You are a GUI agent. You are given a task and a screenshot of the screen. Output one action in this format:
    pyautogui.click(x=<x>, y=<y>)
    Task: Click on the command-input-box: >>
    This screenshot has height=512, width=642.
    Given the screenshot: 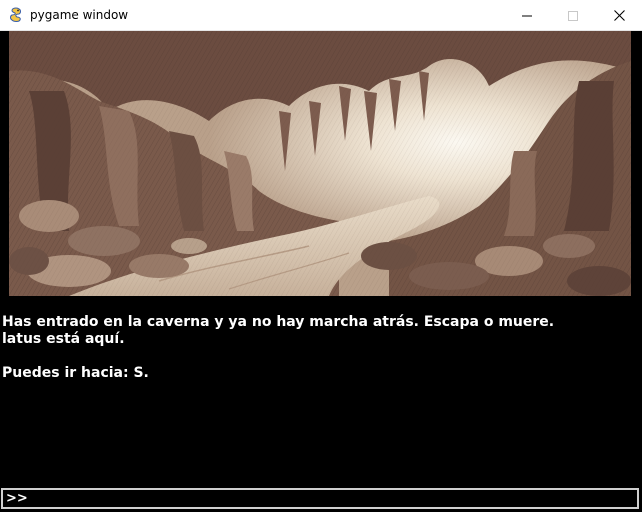 What is the action you would take?
    pyautogui.click(x=320, y=498)
    